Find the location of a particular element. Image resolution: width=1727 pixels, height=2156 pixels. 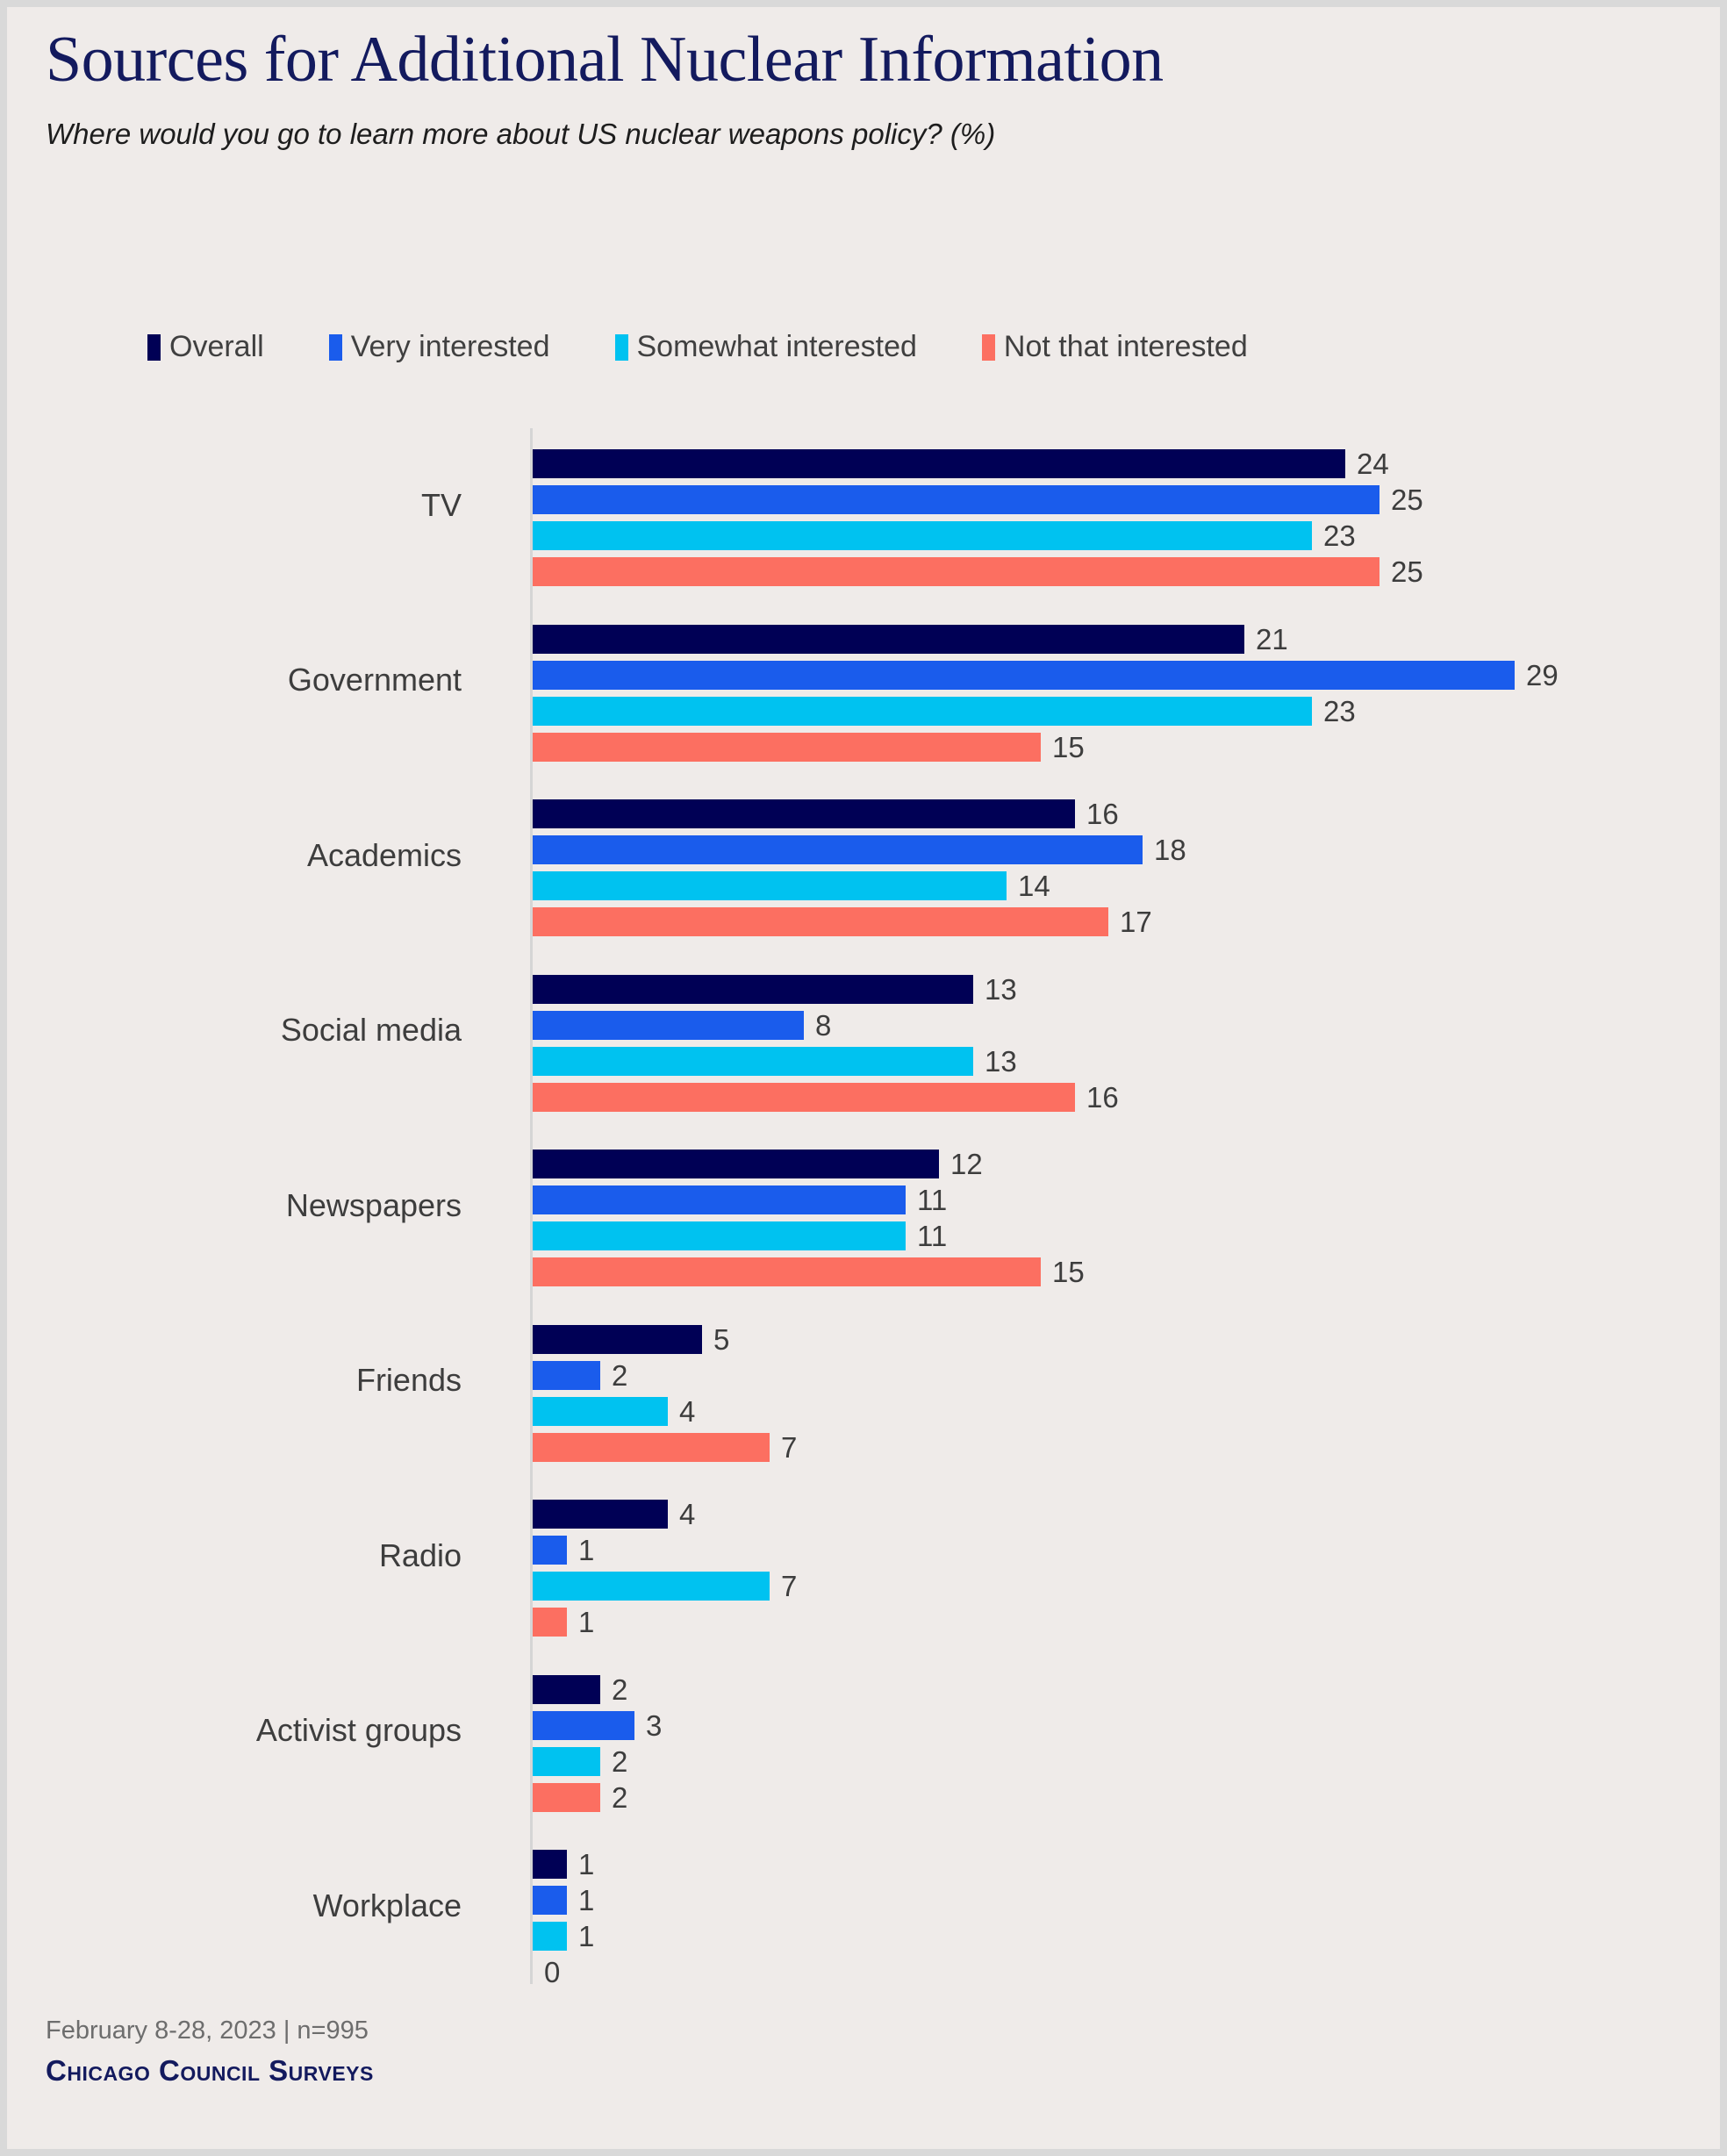

legend-item: Somewhat interested is located at coordinates (765, 347).